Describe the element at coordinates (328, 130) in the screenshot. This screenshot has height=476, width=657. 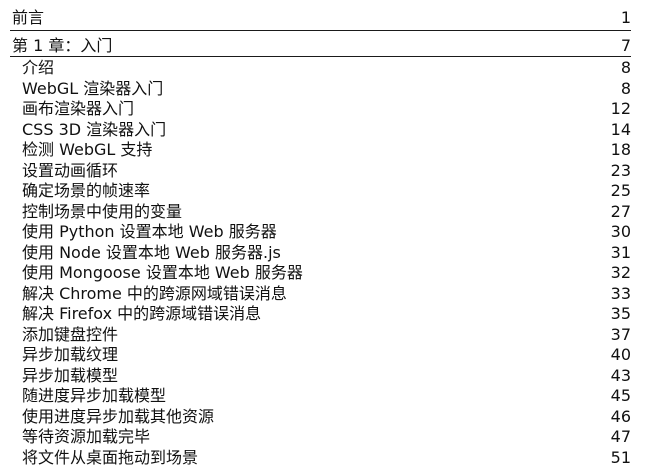
I see `toc-section-entry: CSS 3D 渲染器入门 14` at that location.